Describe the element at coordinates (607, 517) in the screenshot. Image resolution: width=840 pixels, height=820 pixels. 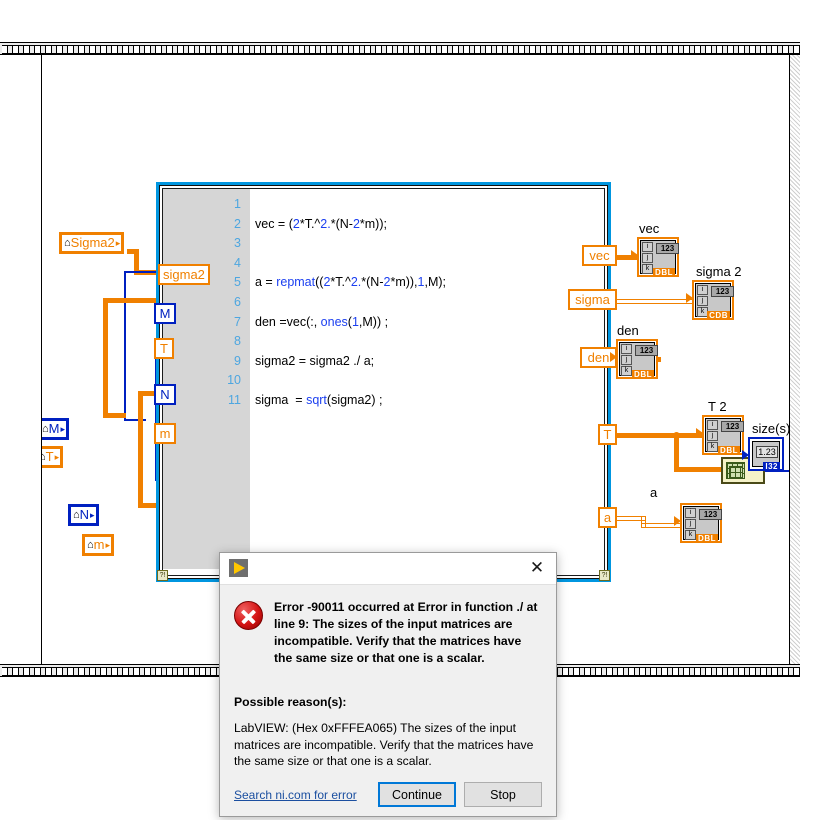
I see `mathscript-output-terminal-a: a` at that location.